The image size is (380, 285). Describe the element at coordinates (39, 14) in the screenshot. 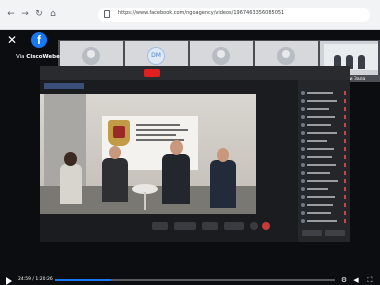

I see `reload-icon: ↻` at that location.